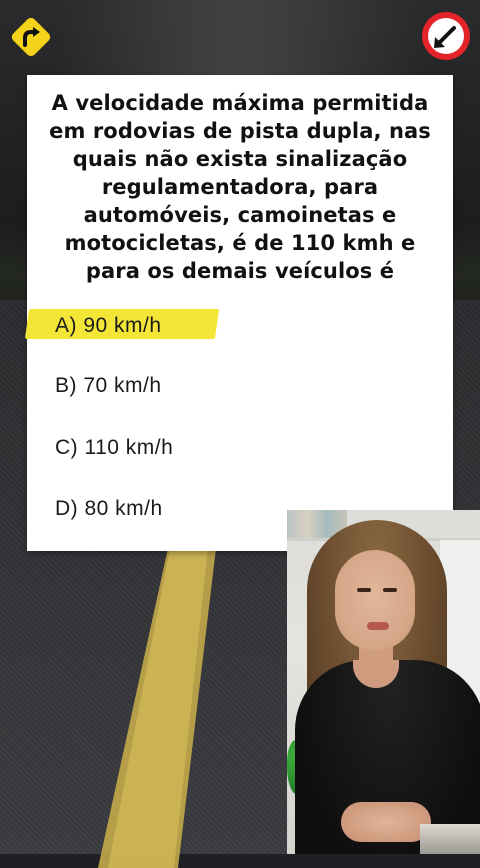 Image resolution: width=480 pixels, height=868 pixels. What do you see at coordinates (375, 600) in the screenshot?
I see `presenter-face` at bounding box center [375, 600].